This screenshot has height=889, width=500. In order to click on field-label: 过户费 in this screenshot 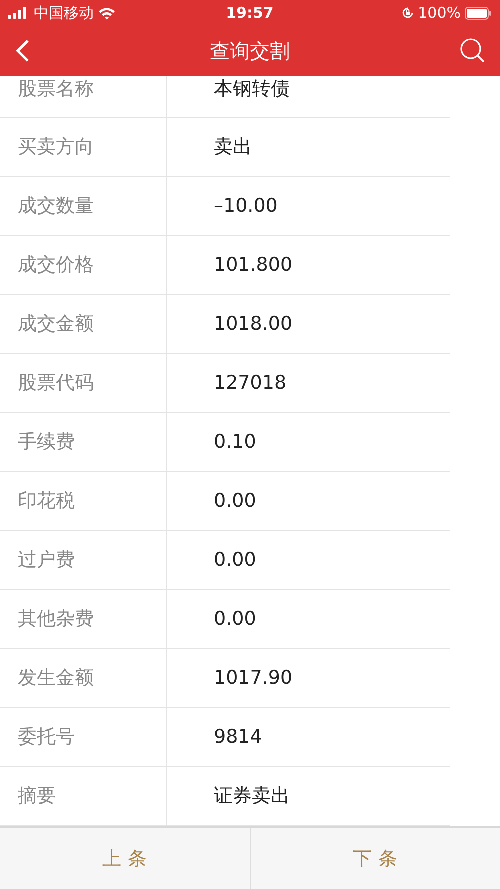, I will do `click(46, 560)`.